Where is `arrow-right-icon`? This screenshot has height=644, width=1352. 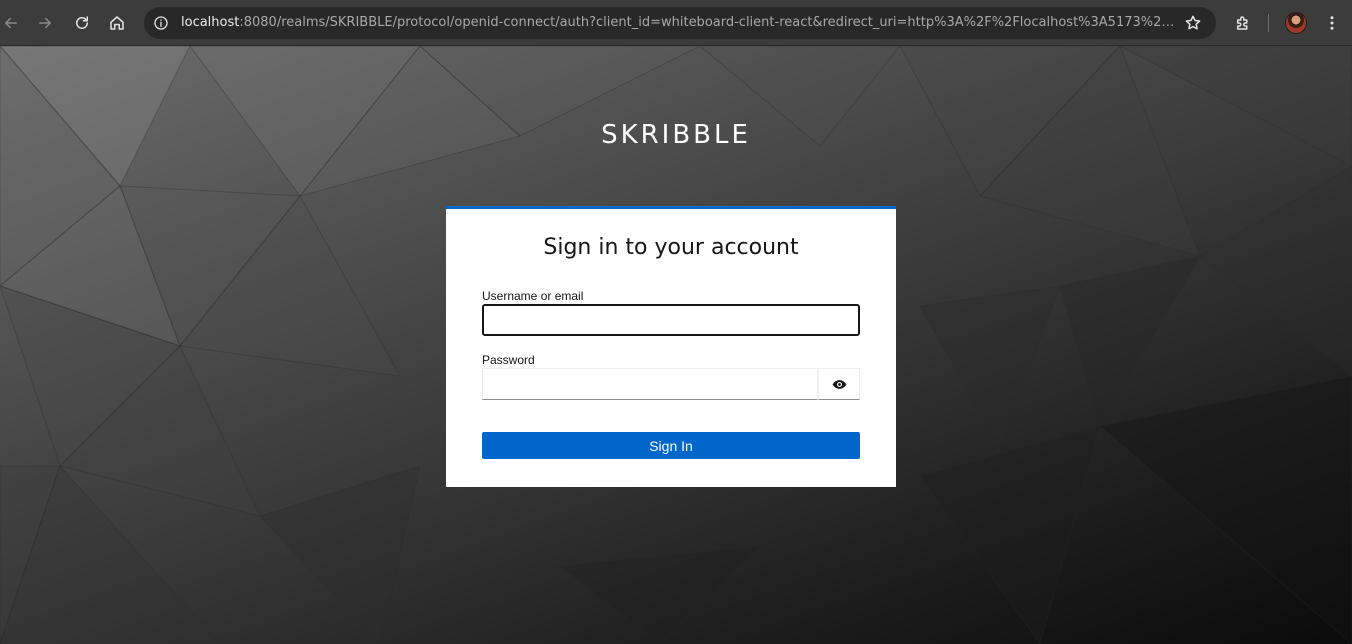 arrow-right-icon is located at coordinates (45, 23).